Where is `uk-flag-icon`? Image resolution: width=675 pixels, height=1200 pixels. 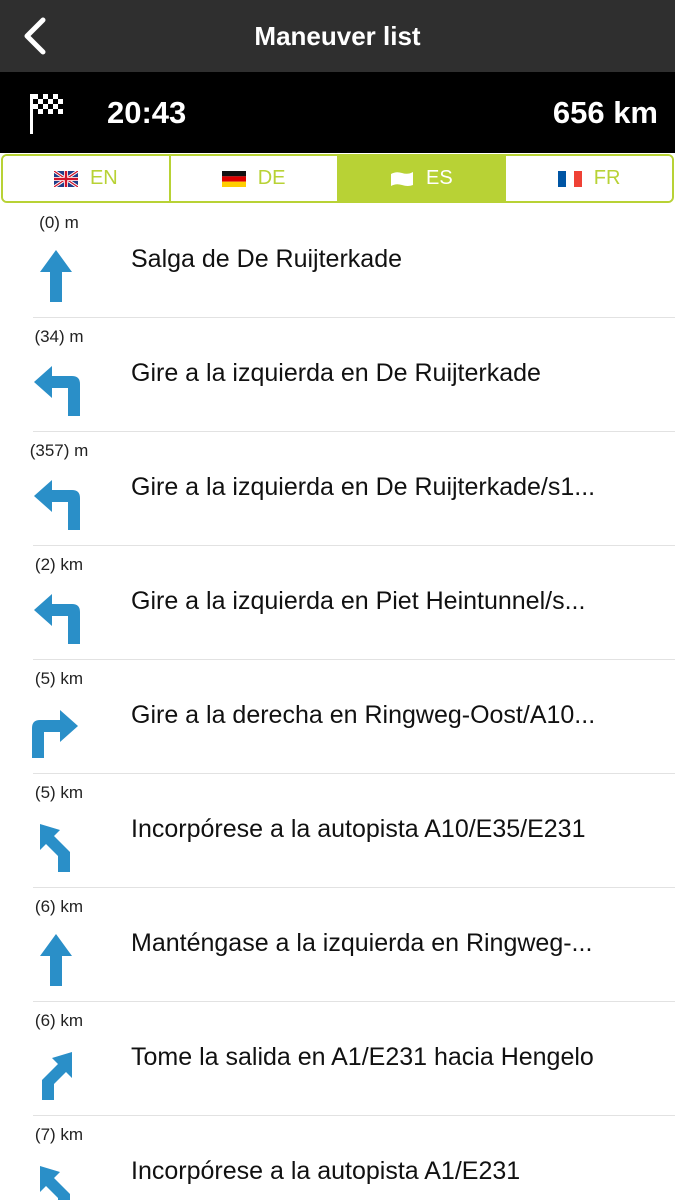 uk-flag-icon is located at coordinates (65, 178).